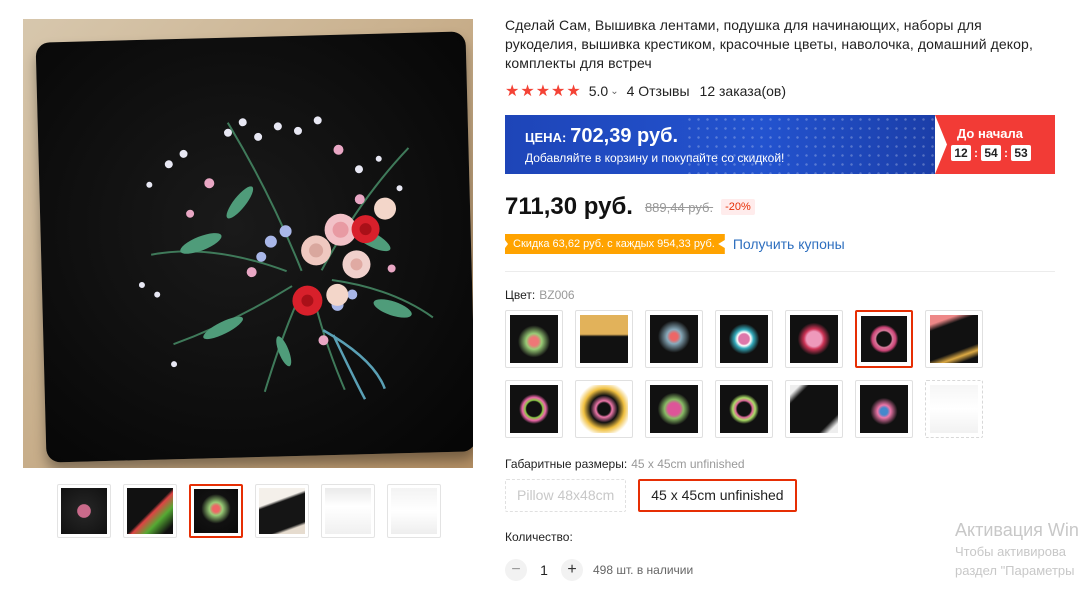  What do you see at coordinates (780, 271) in the screenshot?
I see `divider` at bounding box center [780, 271].